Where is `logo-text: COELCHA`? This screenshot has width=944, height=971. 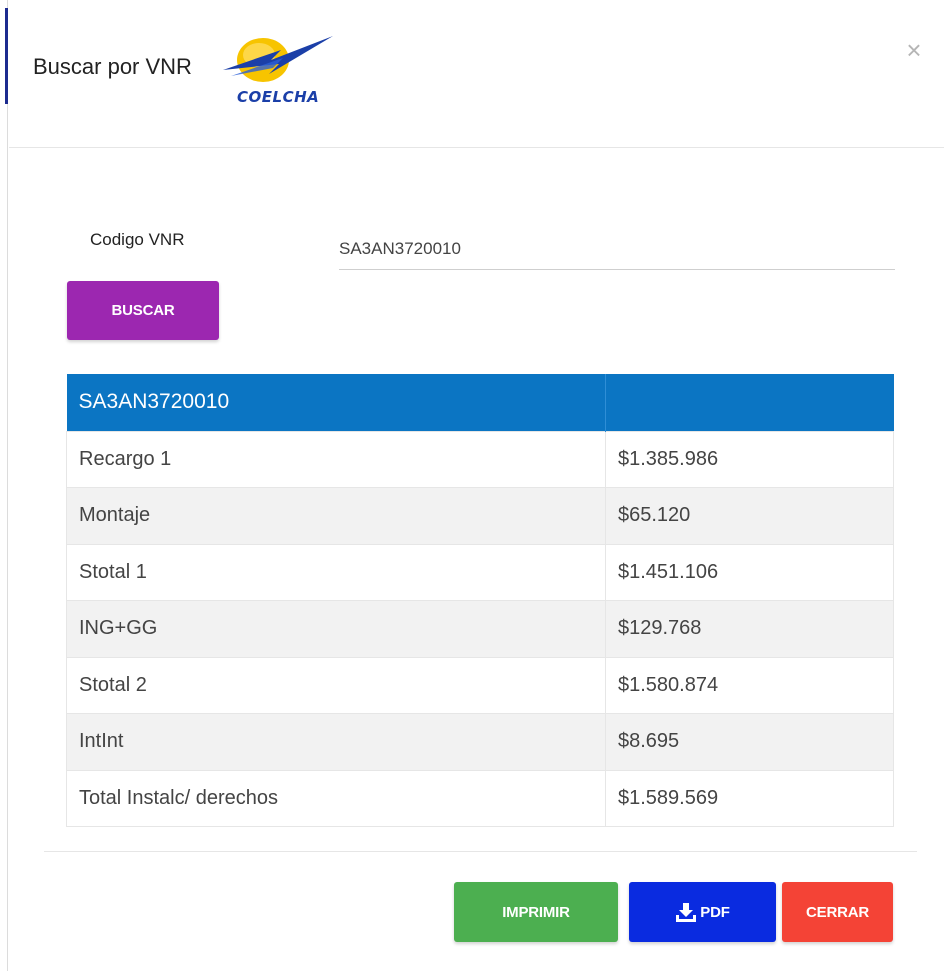 logo-text: COELCHA is located at coordinates (278, 97).